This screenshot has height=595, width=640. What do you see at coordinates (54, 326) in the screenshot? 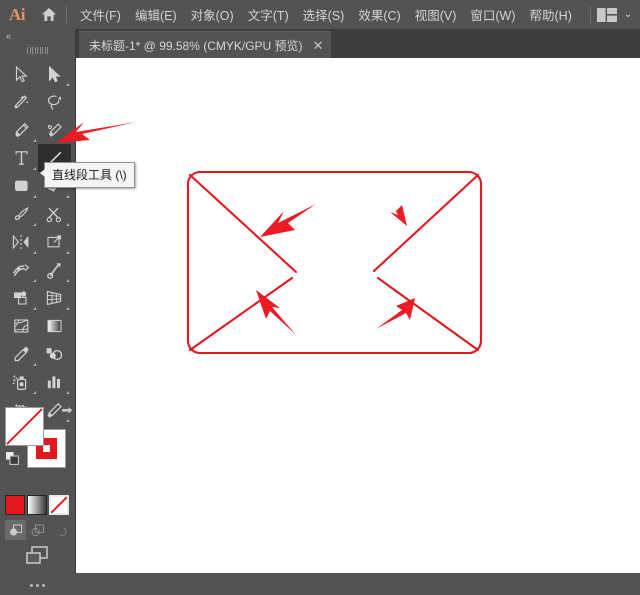
I see `gradient-tool` at bounding box center [54, 326].